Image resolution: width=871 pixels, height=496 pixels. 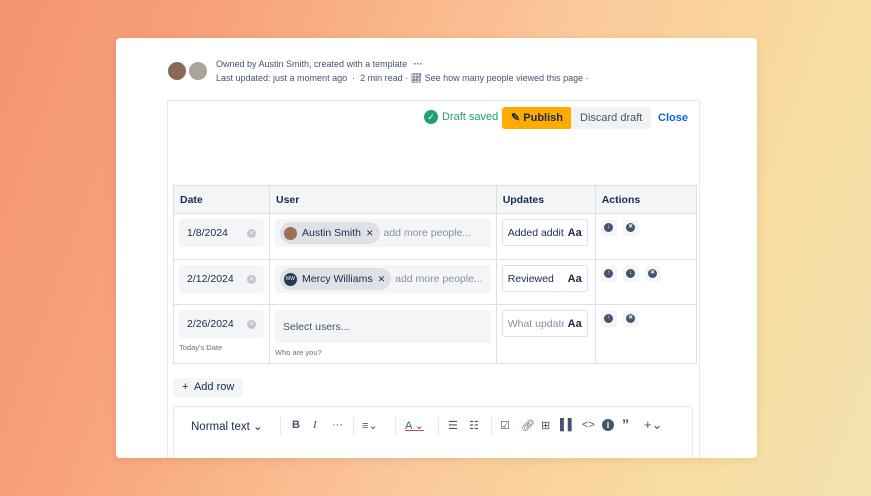 I want to click on update-input: What update Aa, so click(x=544, y=323).